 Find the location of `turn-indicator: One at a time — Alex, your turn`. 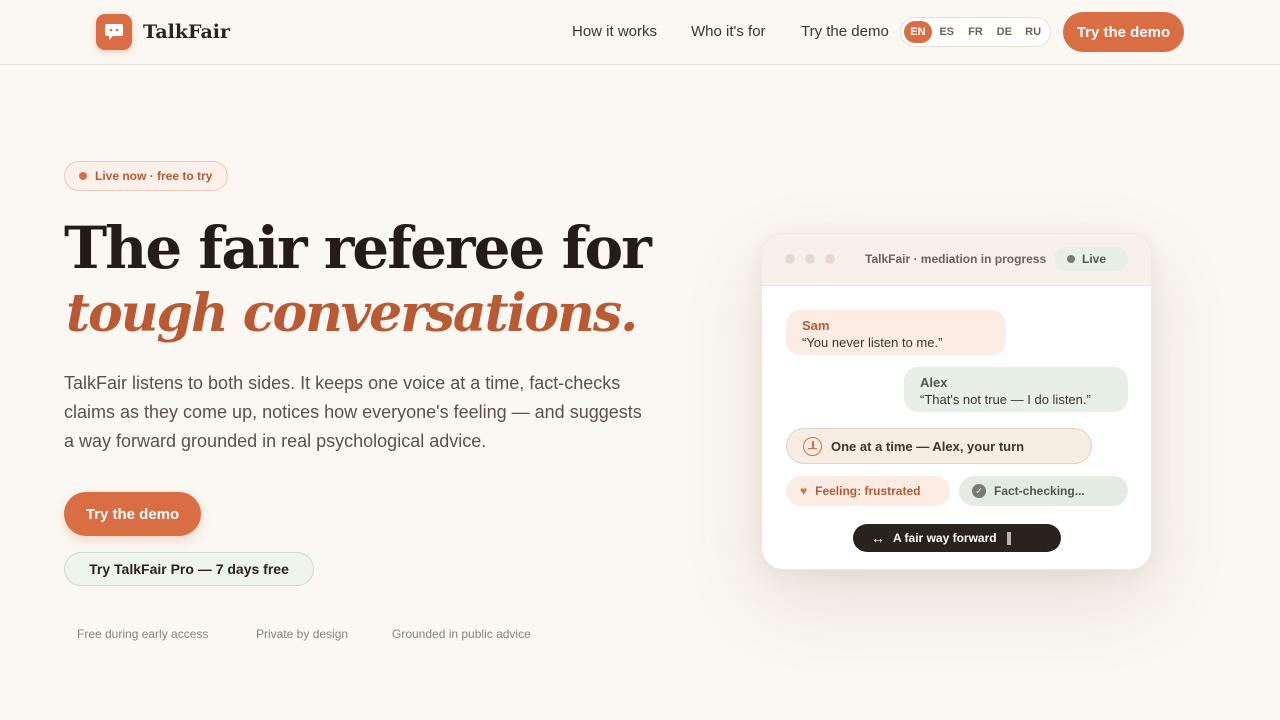

turn-indicator: One at a time — Alex, your turn is located at coordinates (939, 446).